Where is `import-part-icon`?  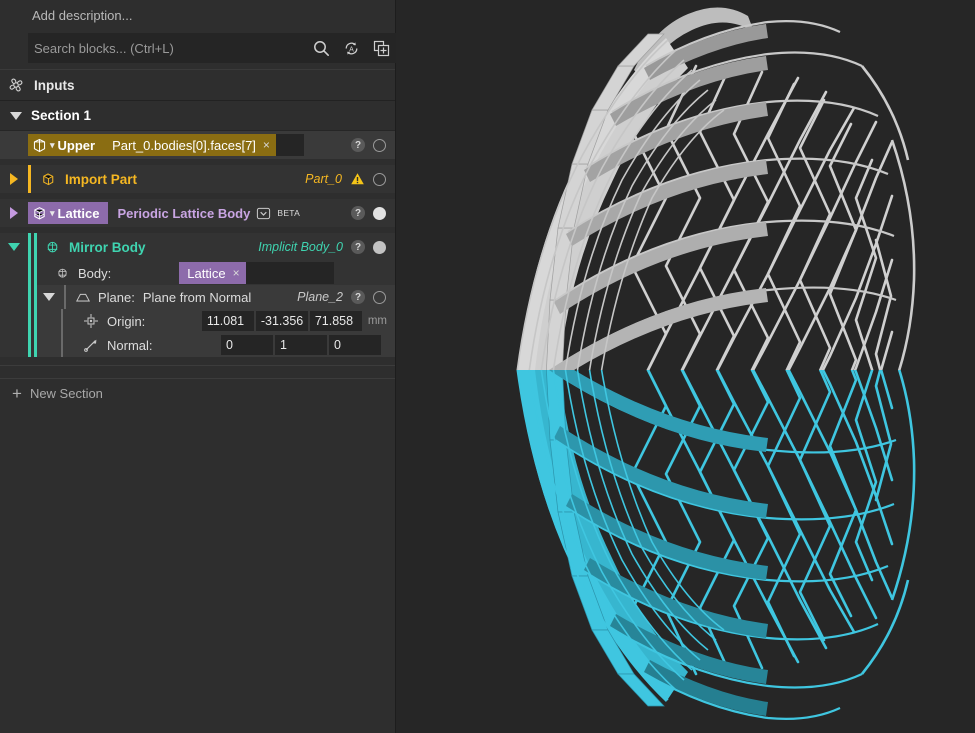
import-part-icon is located at coordinates (48, 179).